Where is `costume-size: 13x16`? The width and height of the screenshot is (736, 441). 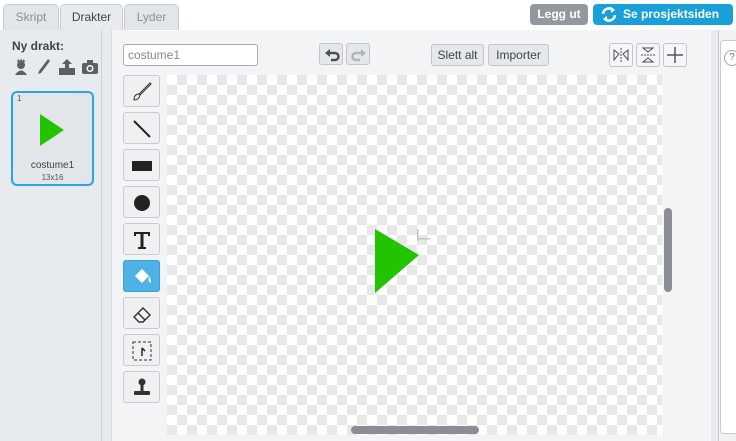 costume-size: 13x16 is located at coordinates (52, 177).